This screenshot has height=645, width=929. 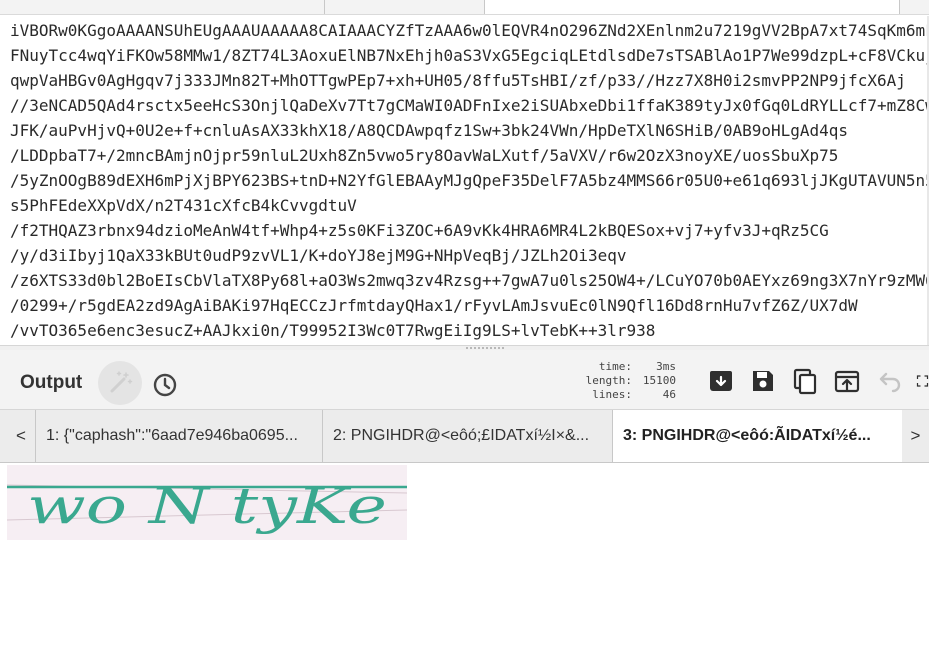 I want to click on captcha-image: wo N tyKe, so click(x=207, y=502).